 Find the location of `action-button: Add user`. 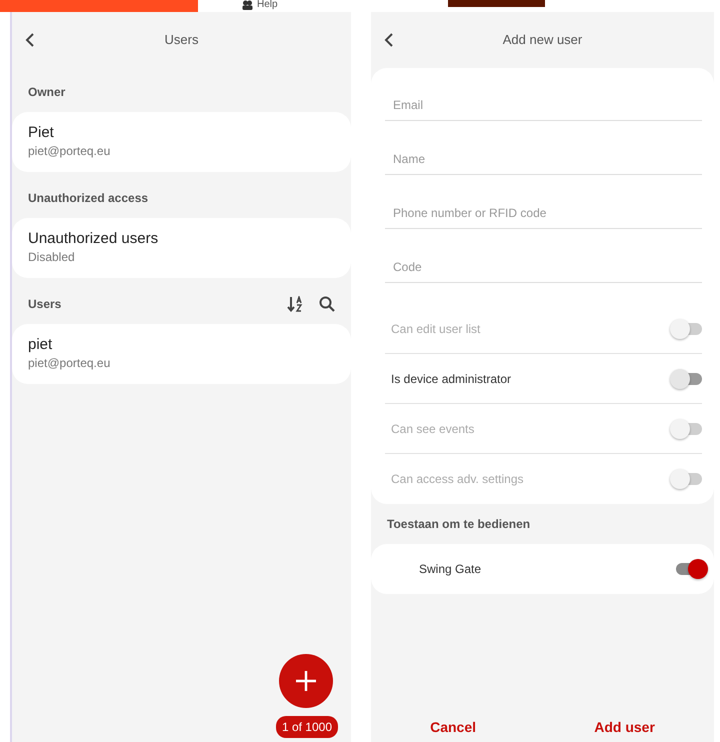

action-button: Add user is located at coordinates (624, 727).